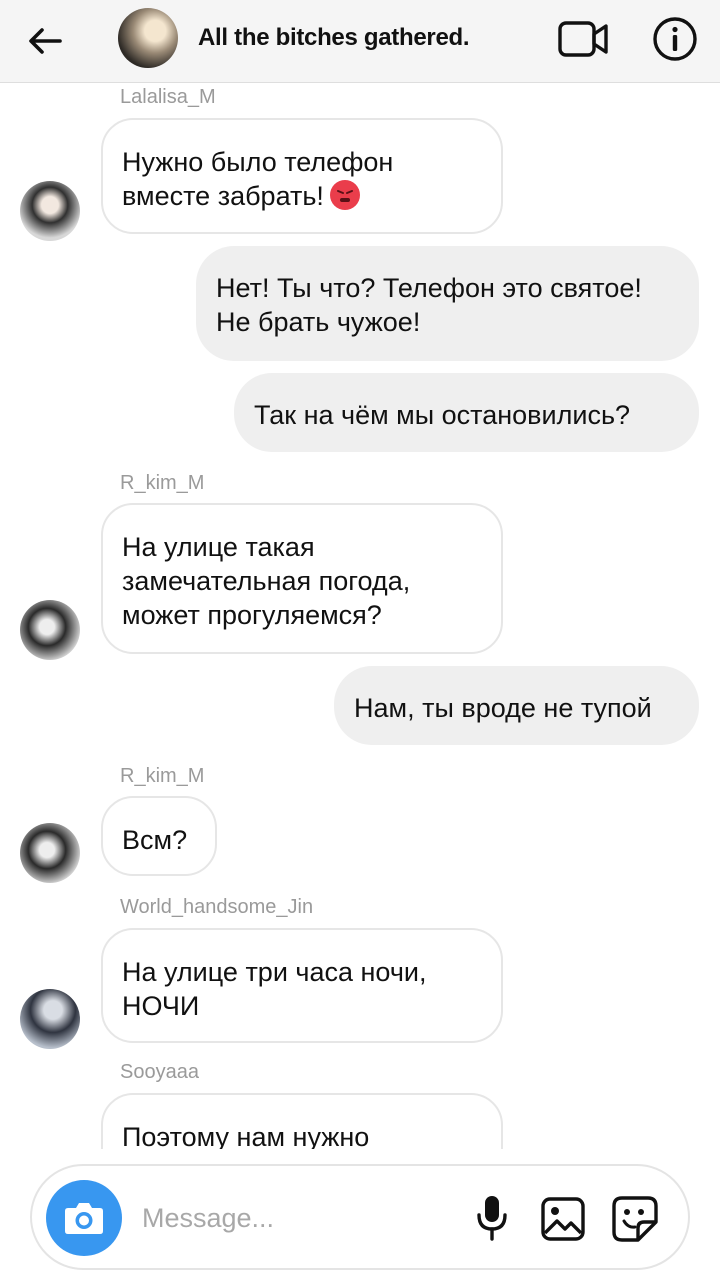  I want to click on voice-message-button, so click(492, 1218).